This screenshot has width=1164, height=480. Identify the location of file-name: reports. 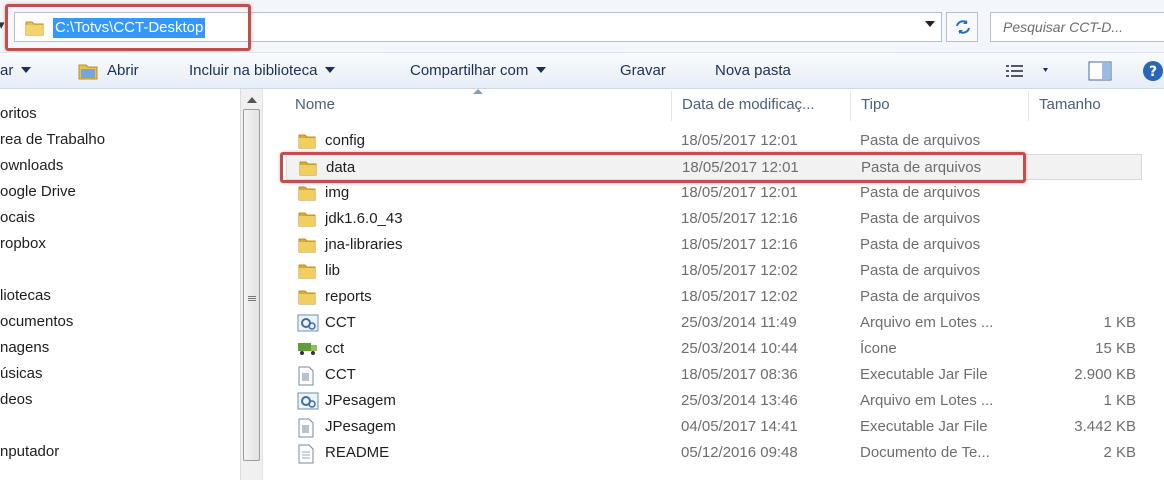
(348, 296).